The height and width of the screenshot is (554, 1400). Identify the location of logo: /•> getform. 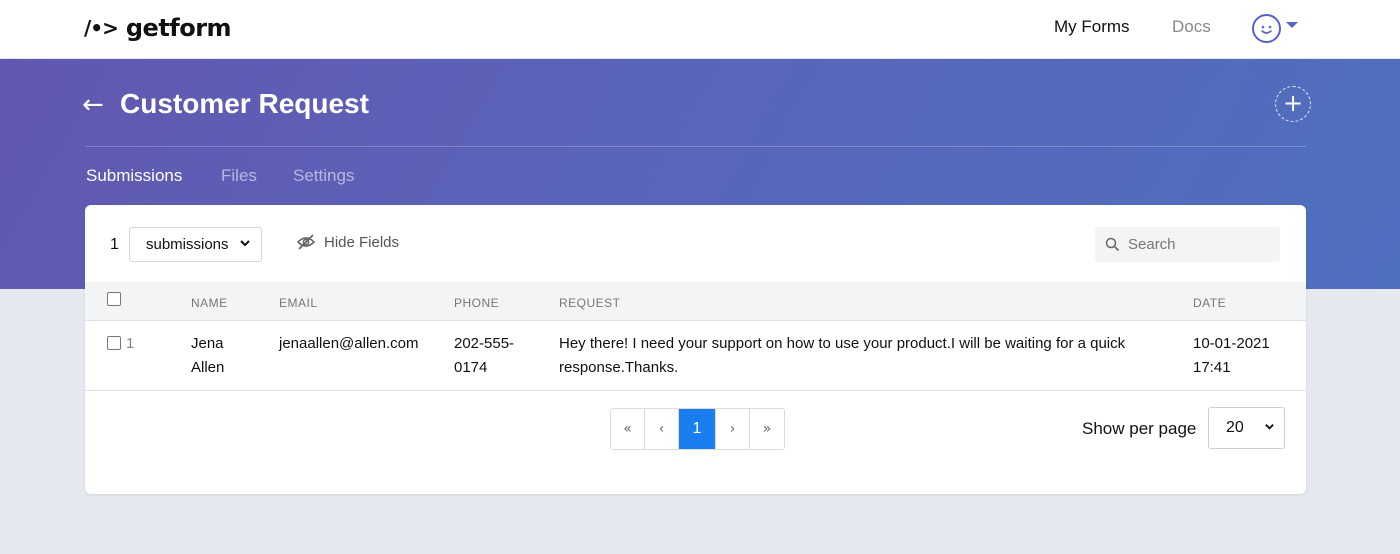
(158, 28).